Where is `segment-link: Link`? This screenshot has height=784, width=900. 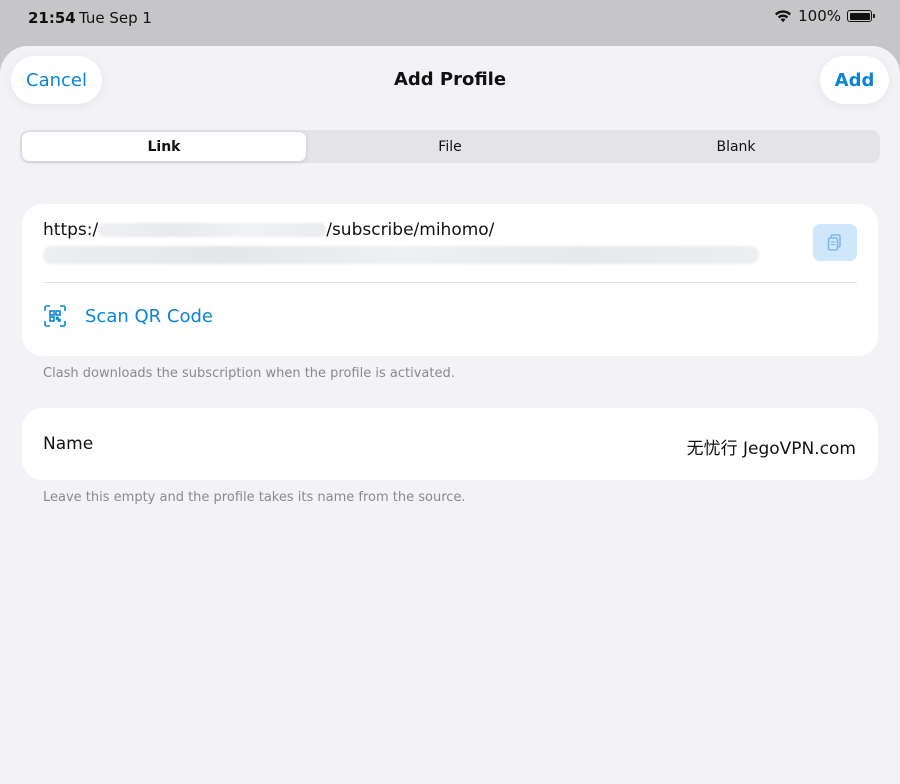 segment-link: Link is located at coordinates (164, 146).